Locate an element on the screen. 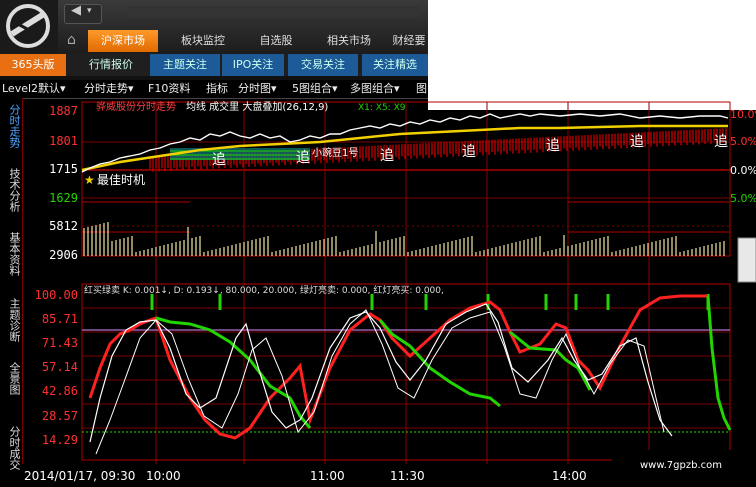 The width and height of the screenshot is (756, 487). toolbar-f10: F10资料 is located at coordinates (169, 89).